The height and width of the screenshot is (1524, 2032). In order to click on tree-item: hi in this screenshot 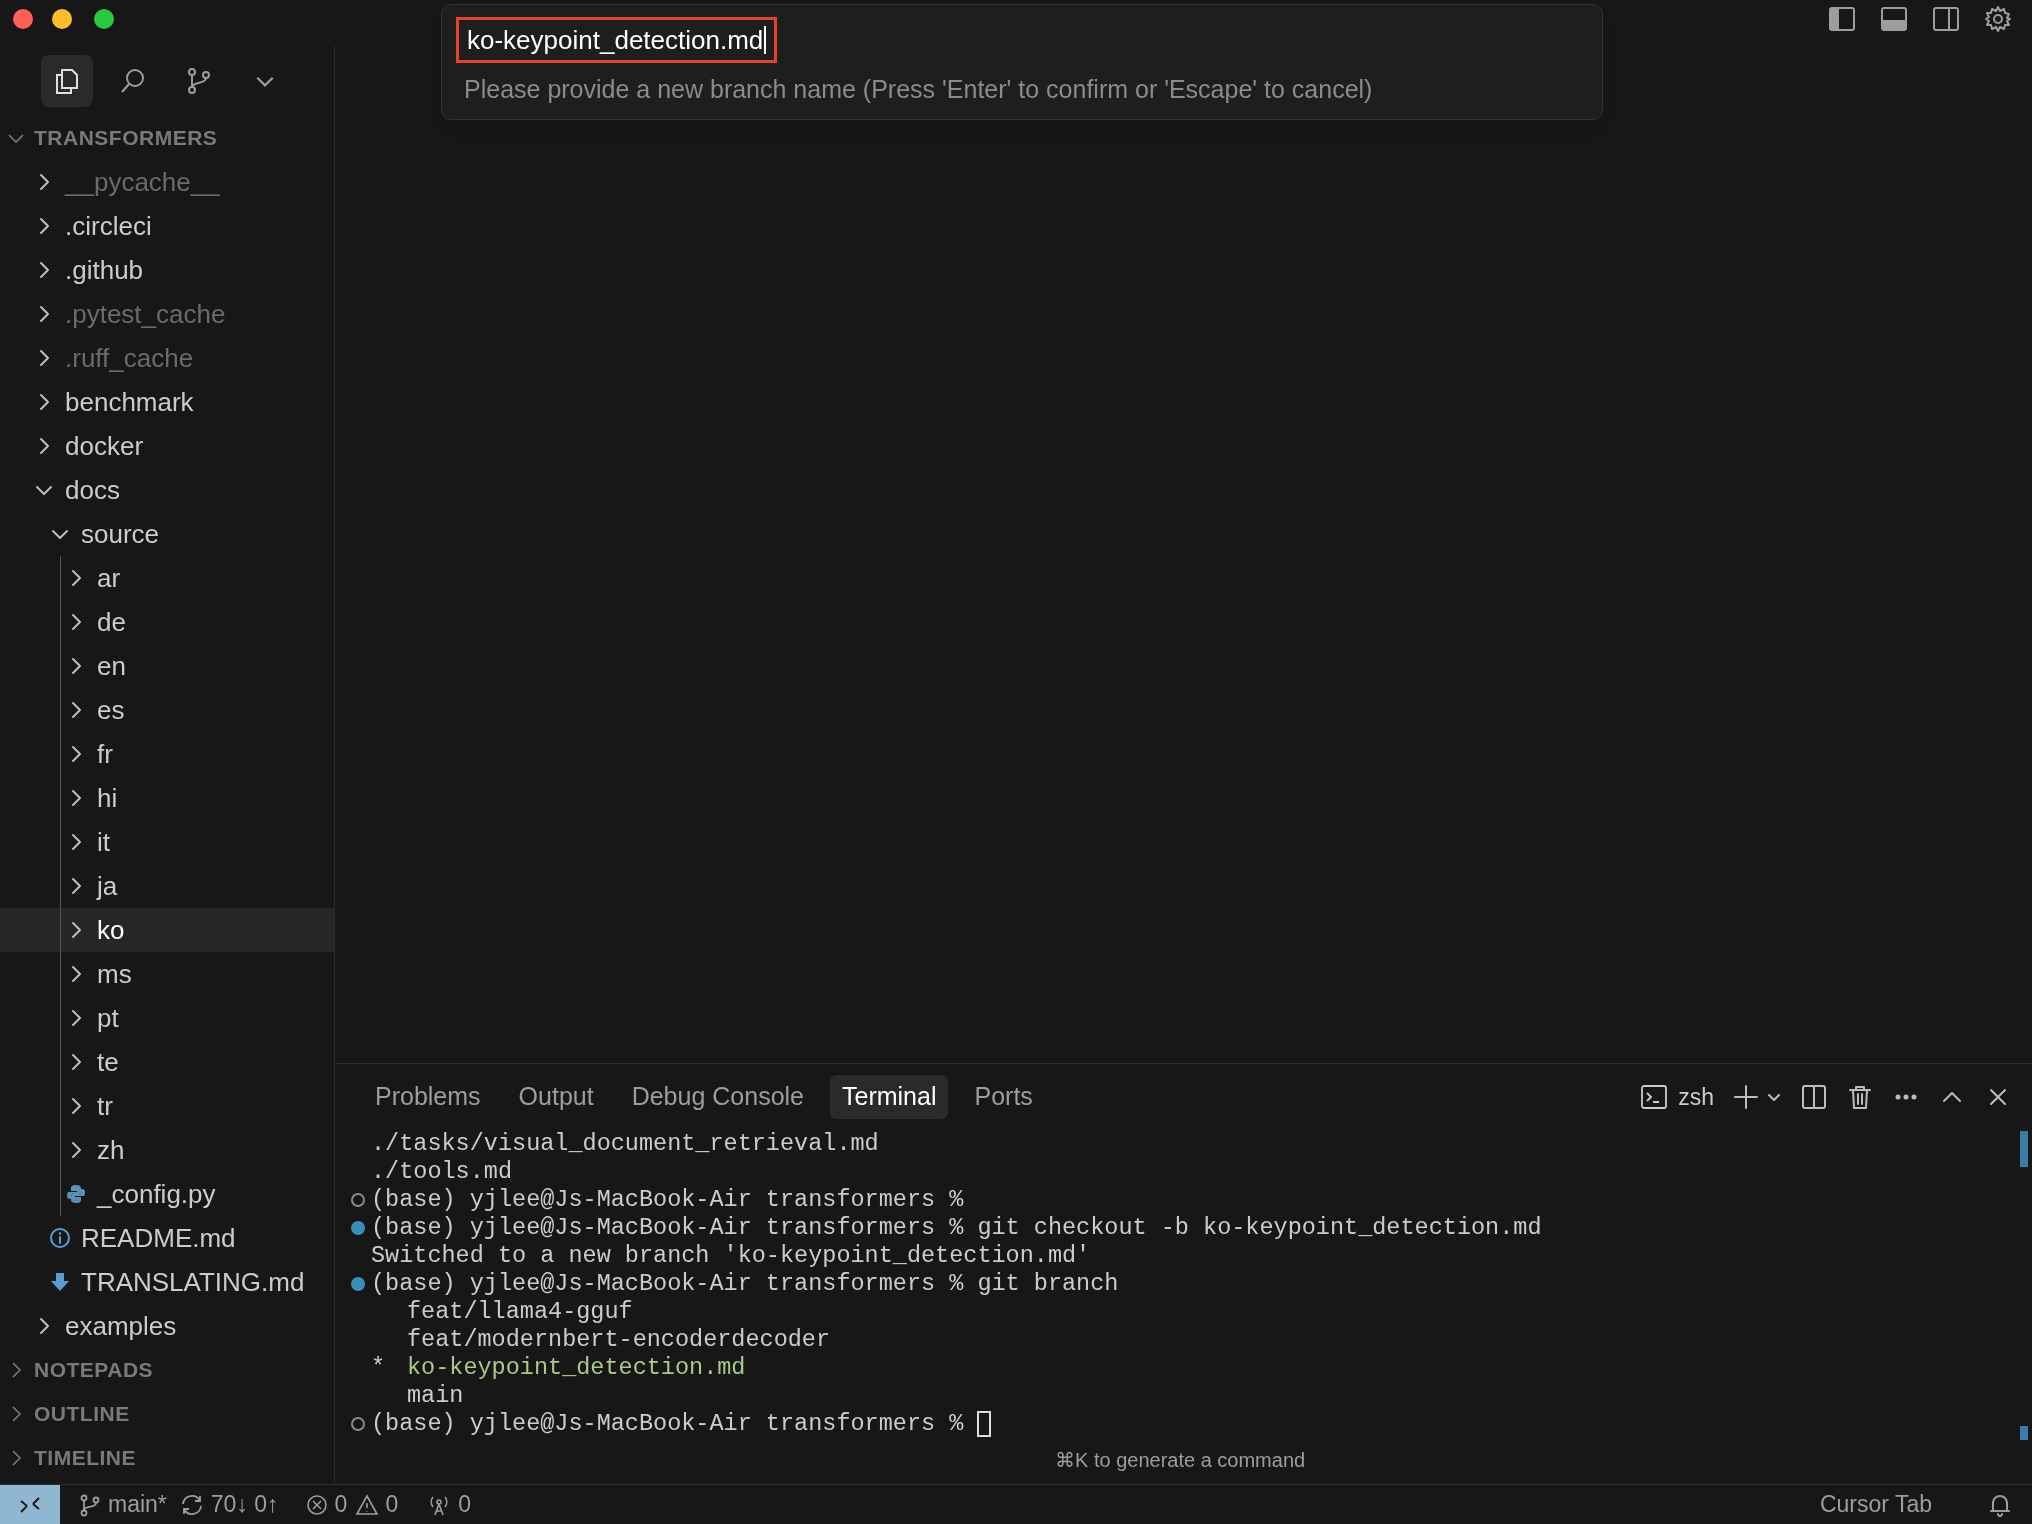, I will do `click(167, 798)`.